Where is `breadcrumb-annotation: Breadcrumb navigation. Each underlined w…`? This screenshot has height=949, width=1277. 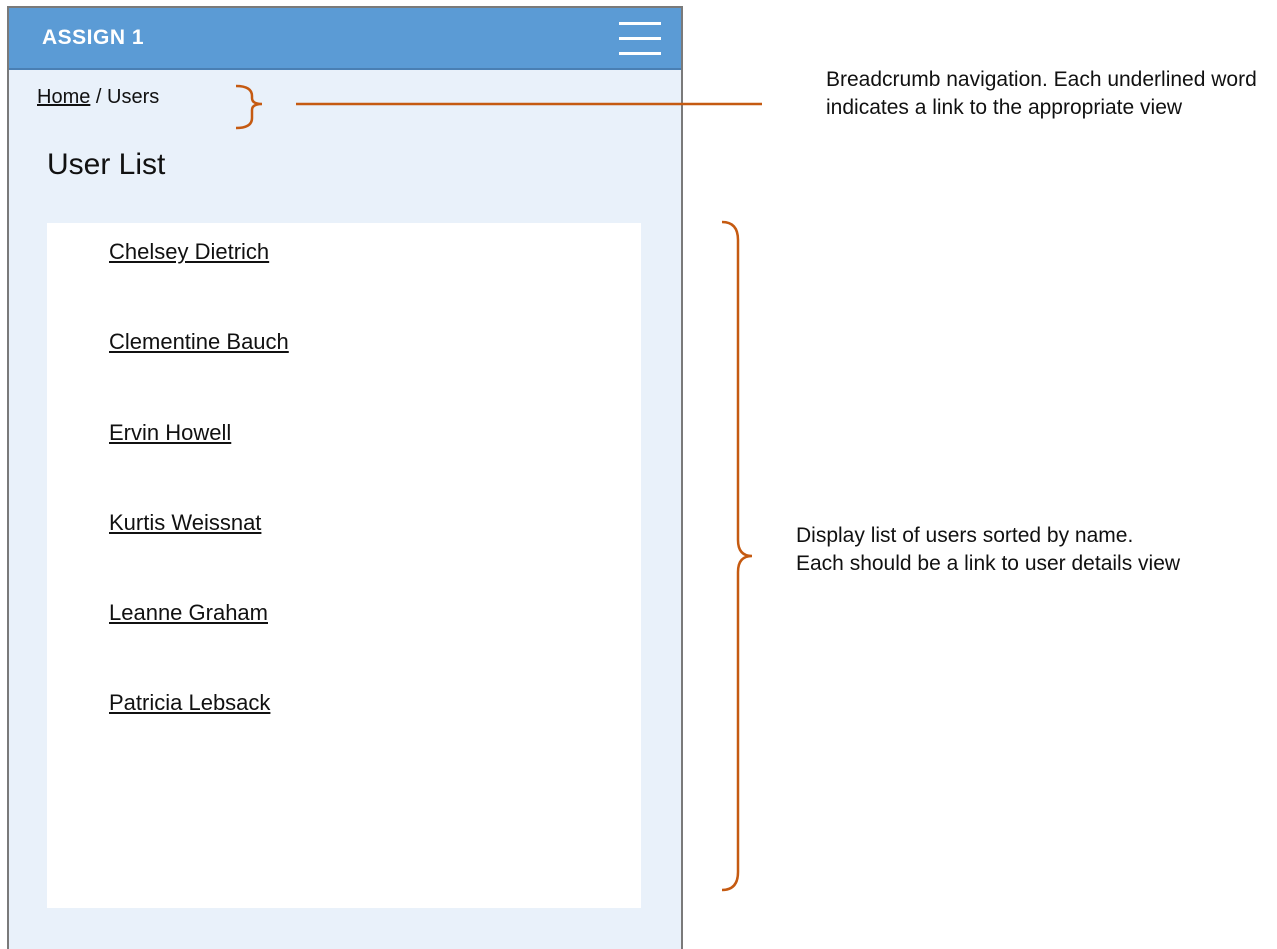
breadcrumb-annotation: Breadcrumb navigation. Each underlined w… is located at coordinates (1041, 93).